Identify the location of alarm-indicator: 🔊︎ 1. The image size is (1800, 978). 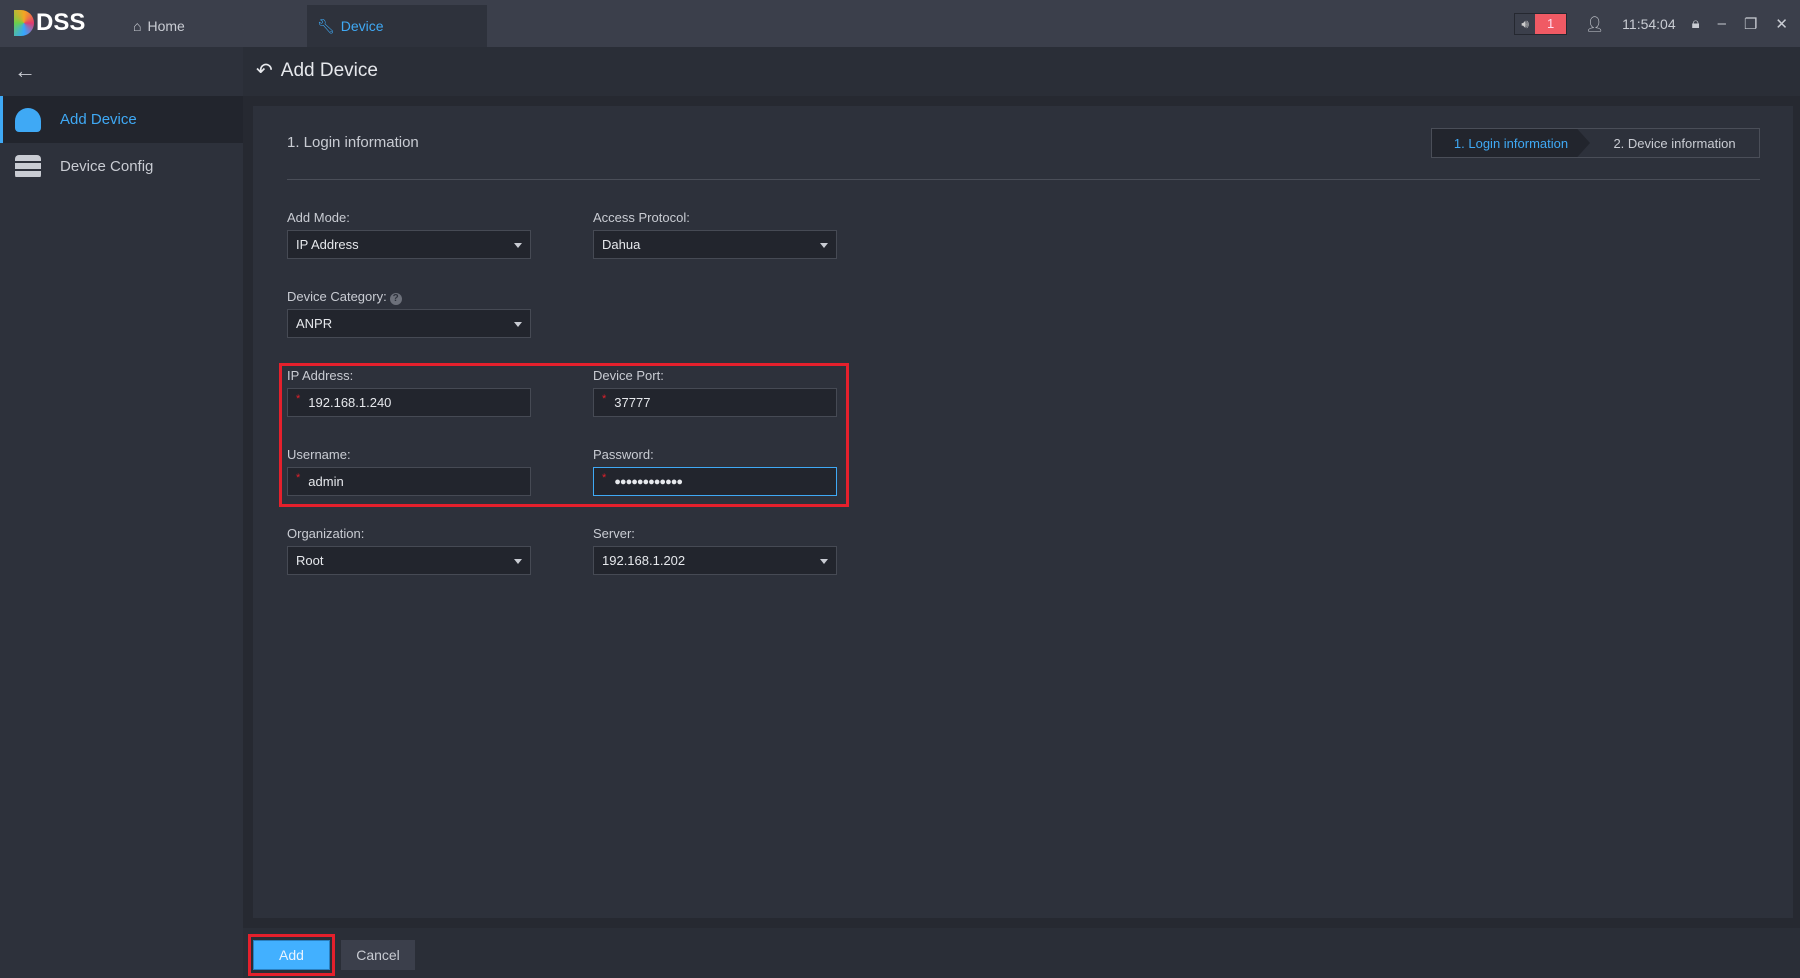
(1541, 23).